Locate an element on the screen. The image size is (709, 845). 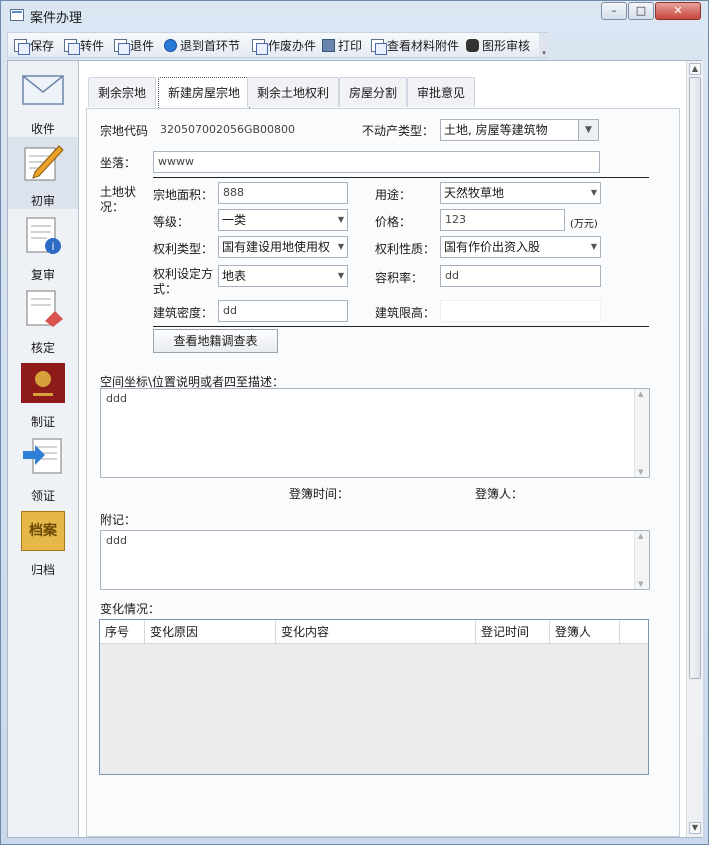
sidebar-item-receive: 收件 is located at coordinates (43, 101).